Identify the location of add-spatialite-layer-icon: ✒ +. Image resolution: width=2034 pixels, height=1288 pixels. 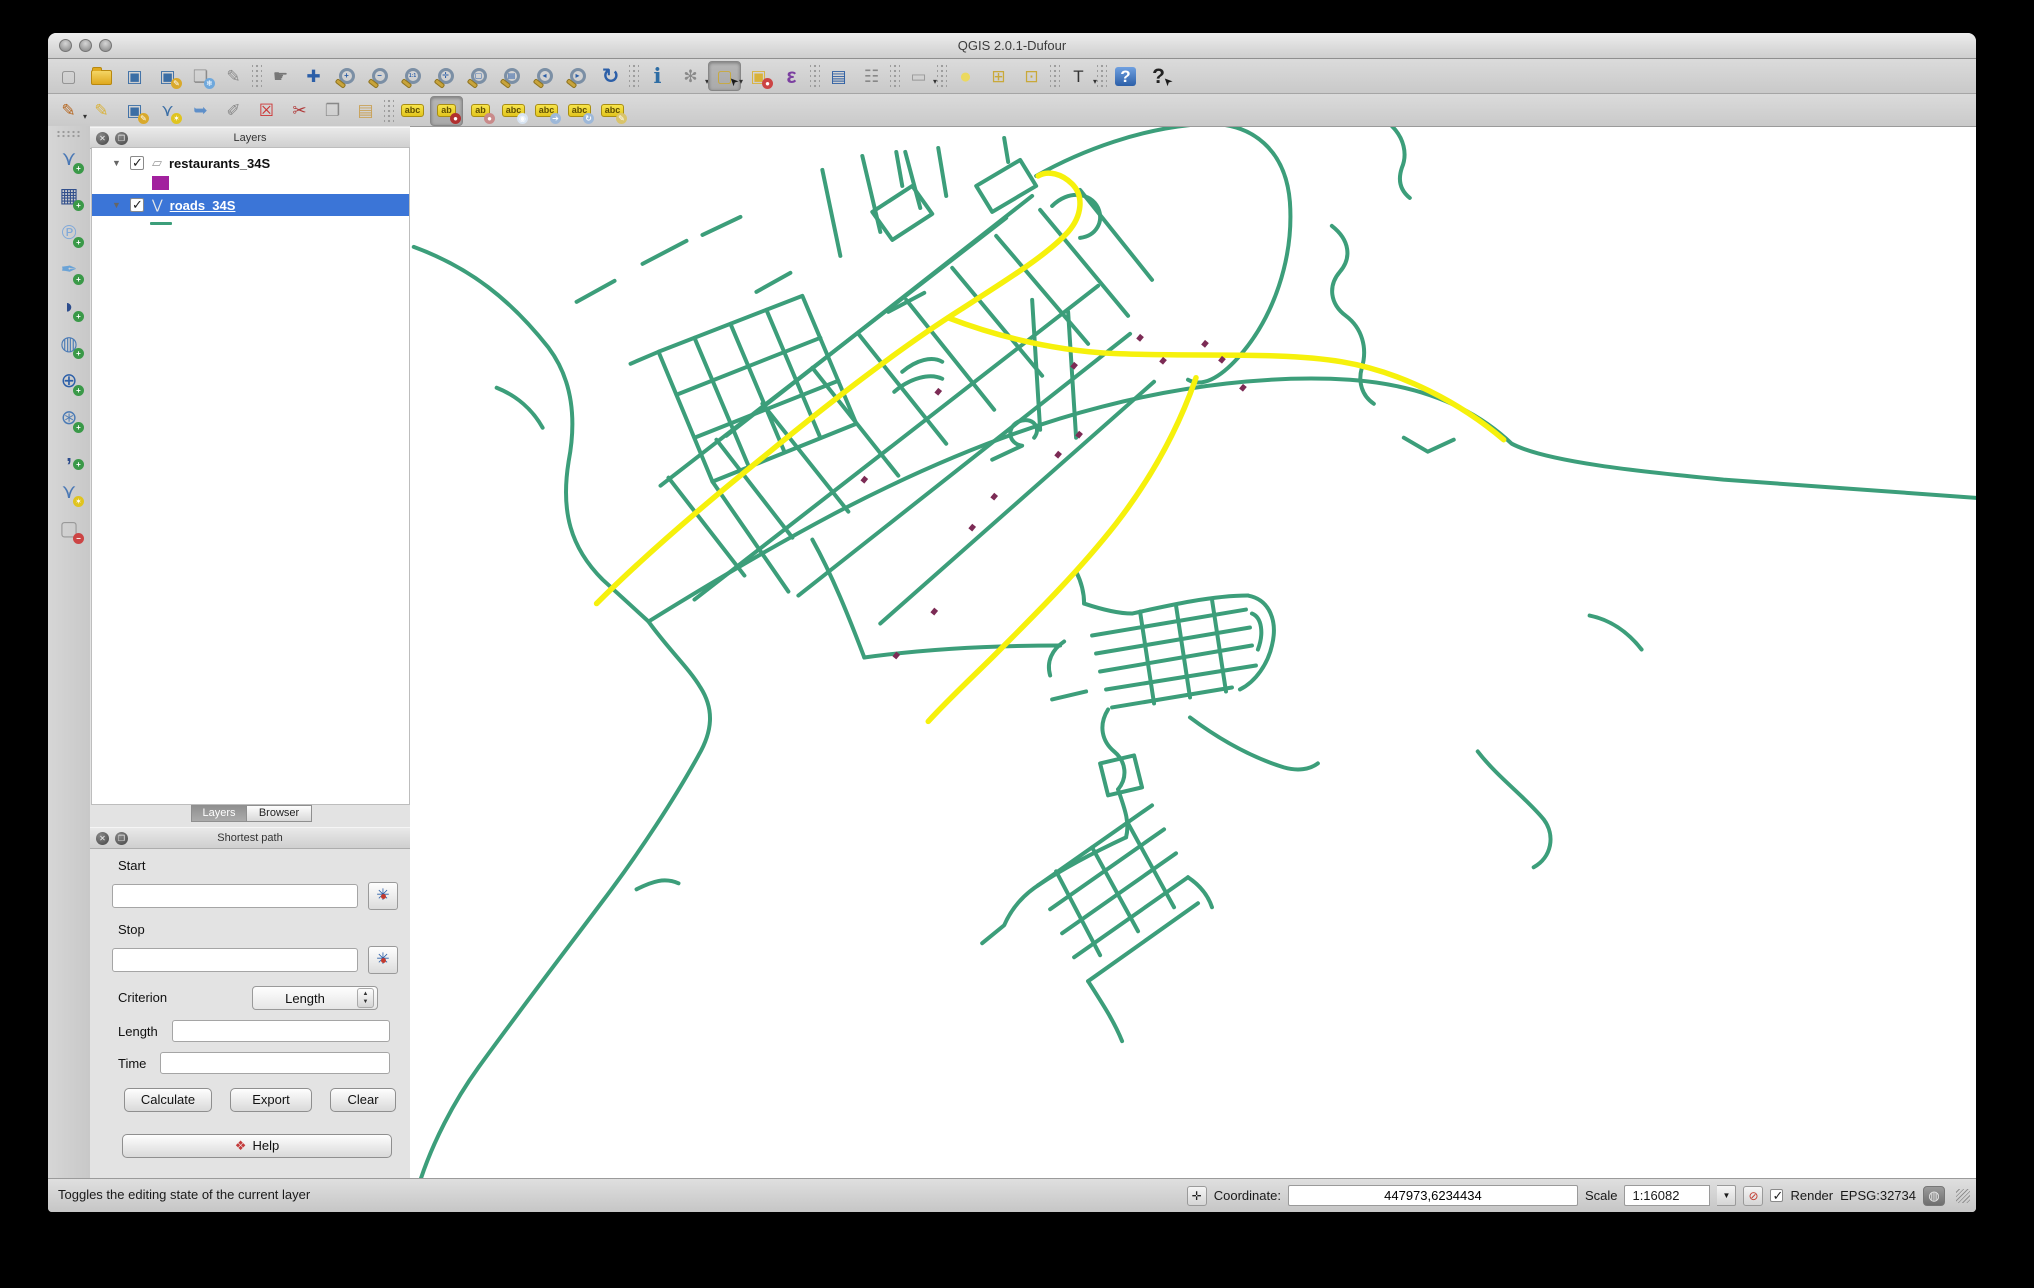
(69, 270).